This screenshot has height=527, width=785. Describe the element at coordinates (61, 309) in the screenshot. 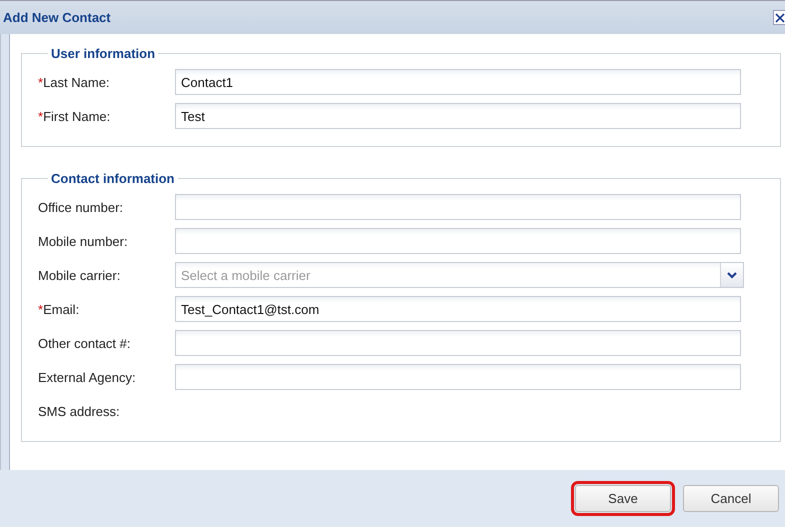

I see `field-label: Email:` at that location.